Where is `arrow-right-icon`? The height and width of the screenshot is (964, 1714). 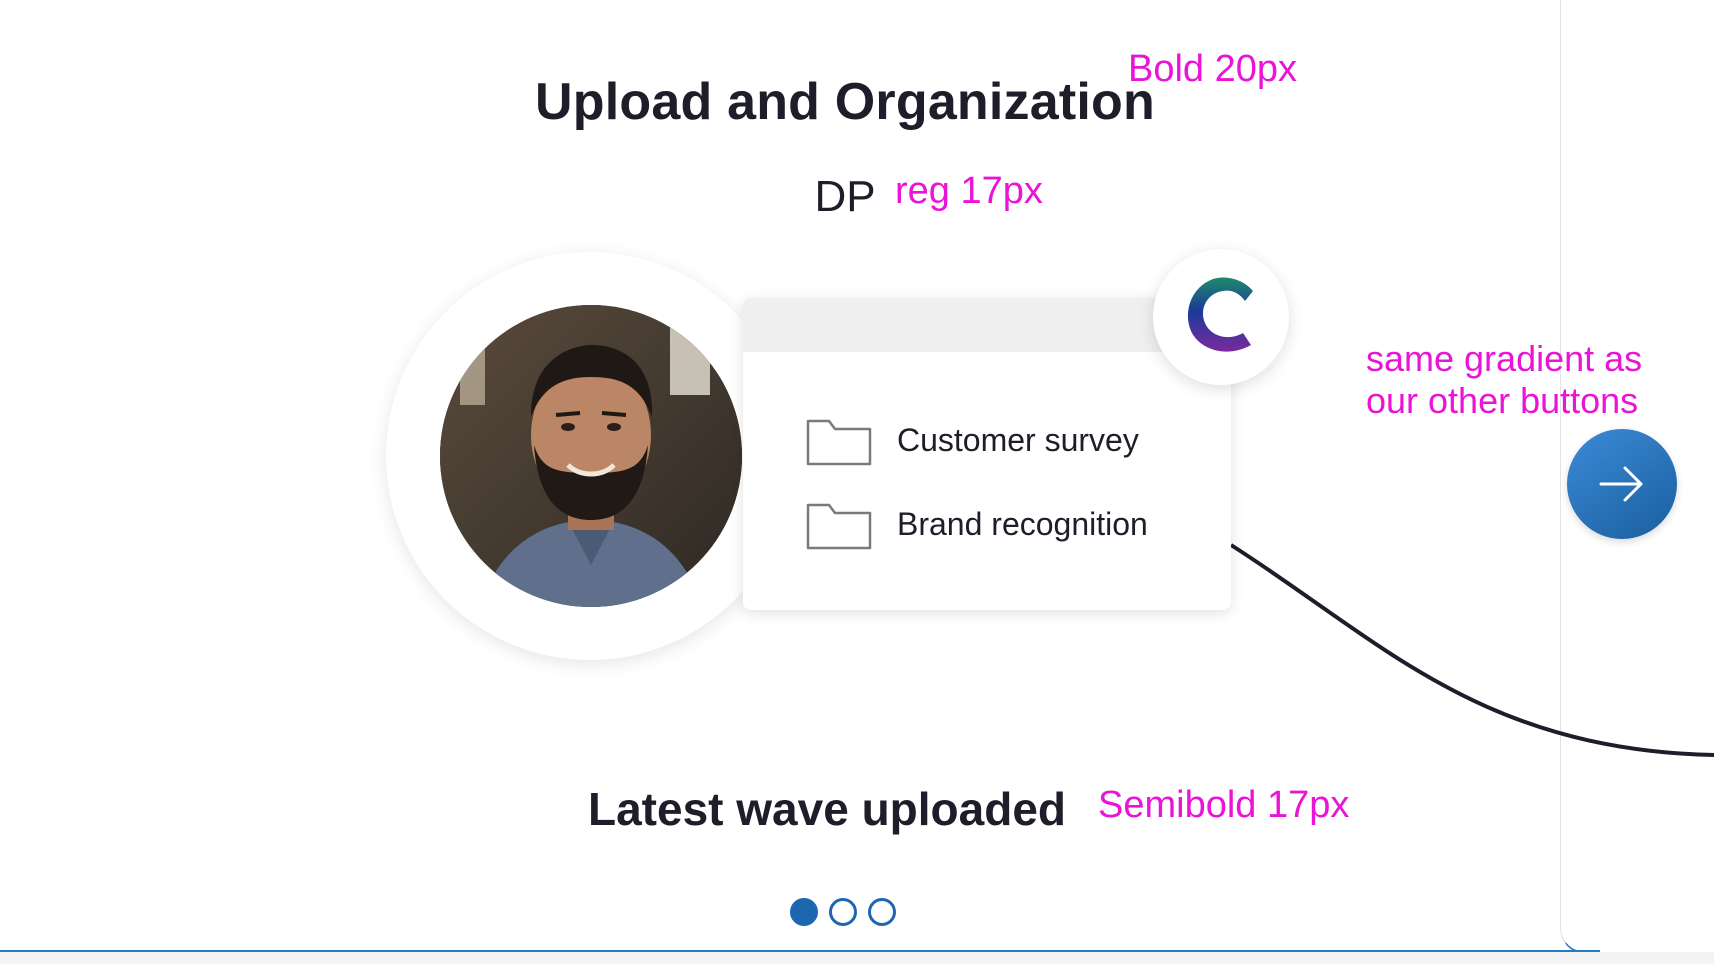 arrow-right-icon is located at coordinates (1621, 484).